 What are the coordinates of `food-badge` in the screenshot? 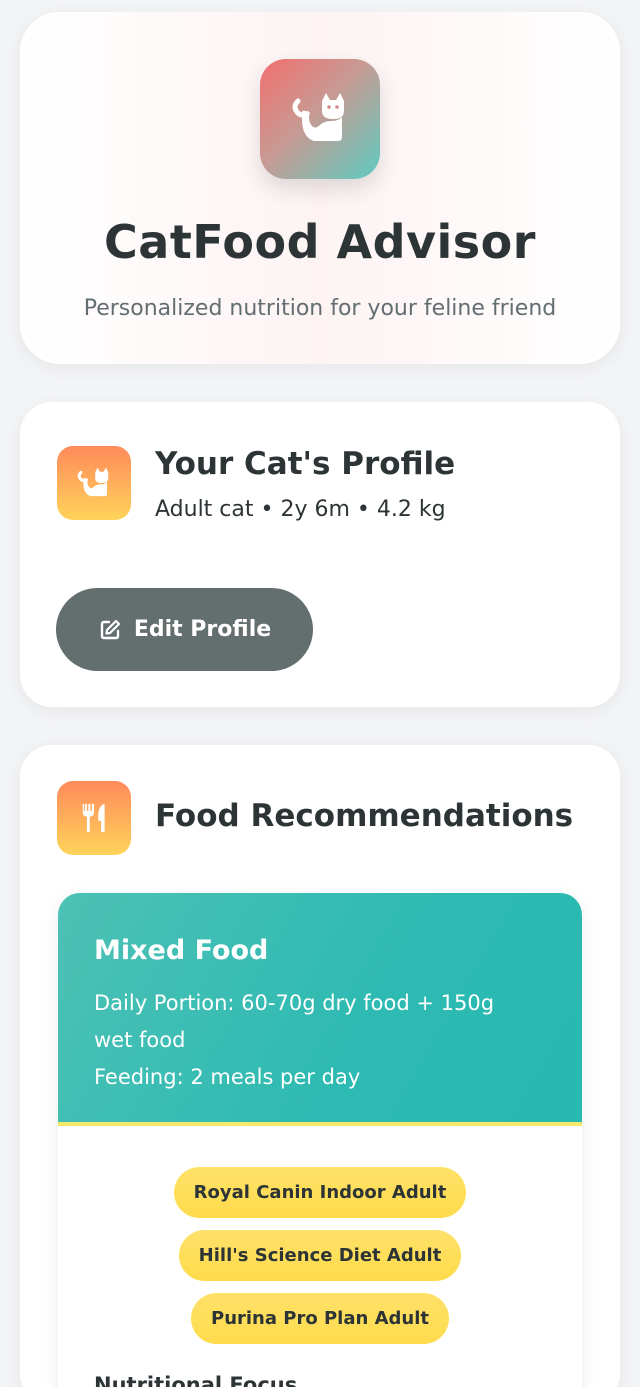 It's located at (94, 818).